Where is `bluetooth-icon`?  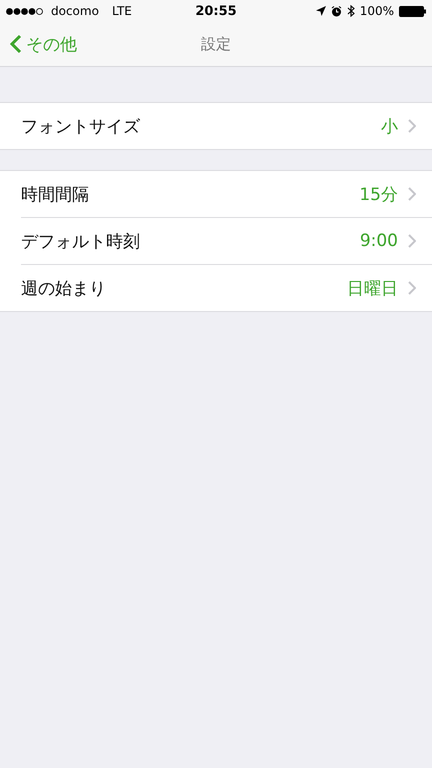
bluetooth-icon is located at coordinates (350, 11).